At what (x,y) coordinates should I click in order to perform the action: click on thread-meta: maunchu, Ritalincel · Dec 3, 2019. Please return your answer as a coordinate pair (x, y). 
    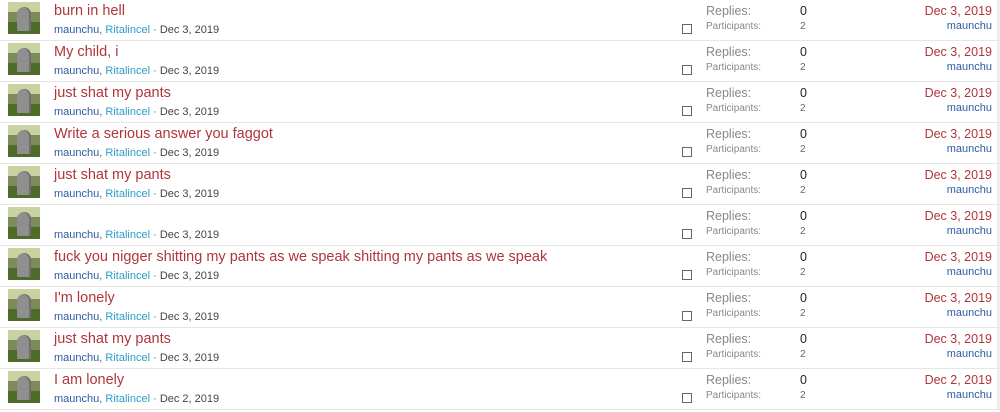
    Looking at the image, I should click on (136, 317).